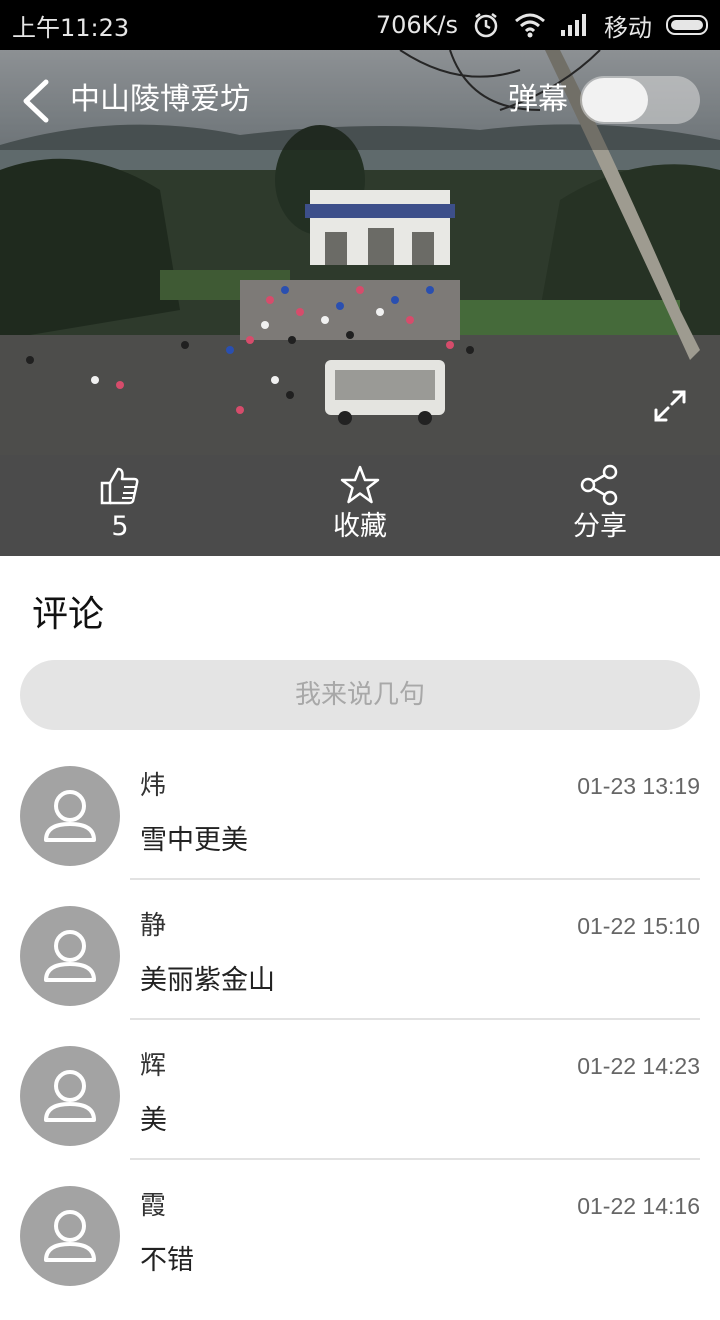 The height and width of the screenshot is (1320, 720). What do you see at coordinates (530, 25) in the screenshot?
I see `wifi-icon` at bounding box center [530, 25].